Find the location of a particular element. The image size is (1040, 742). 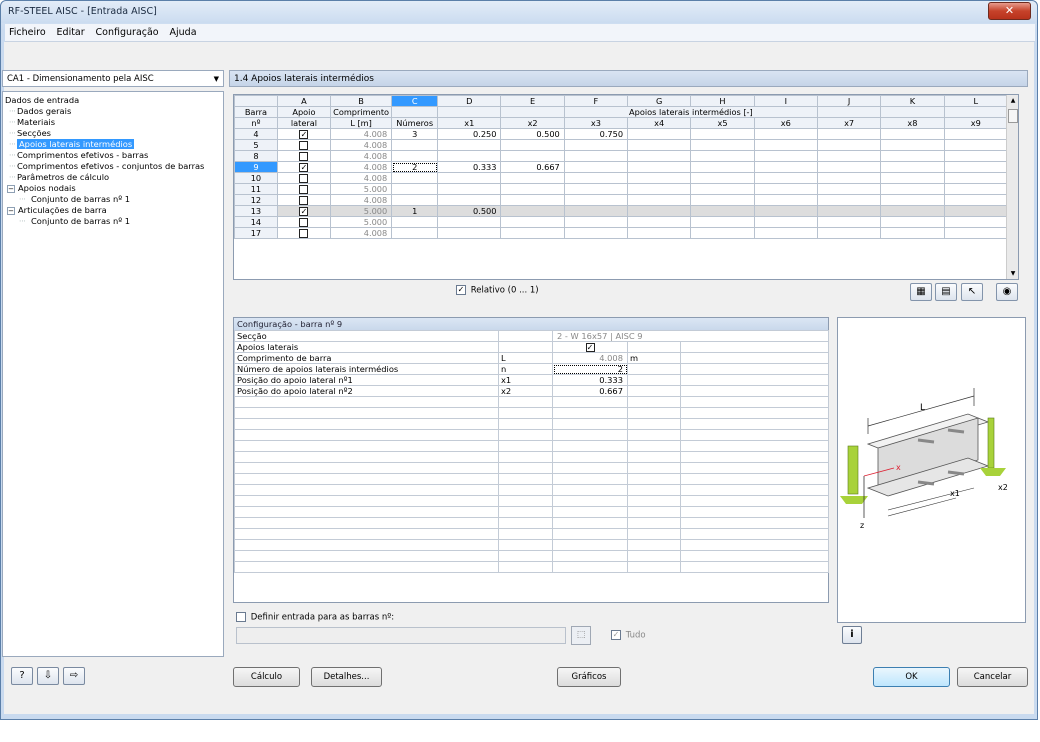

table-scrollbar: ▲ ▼ is located at coordinates (1012, 187).